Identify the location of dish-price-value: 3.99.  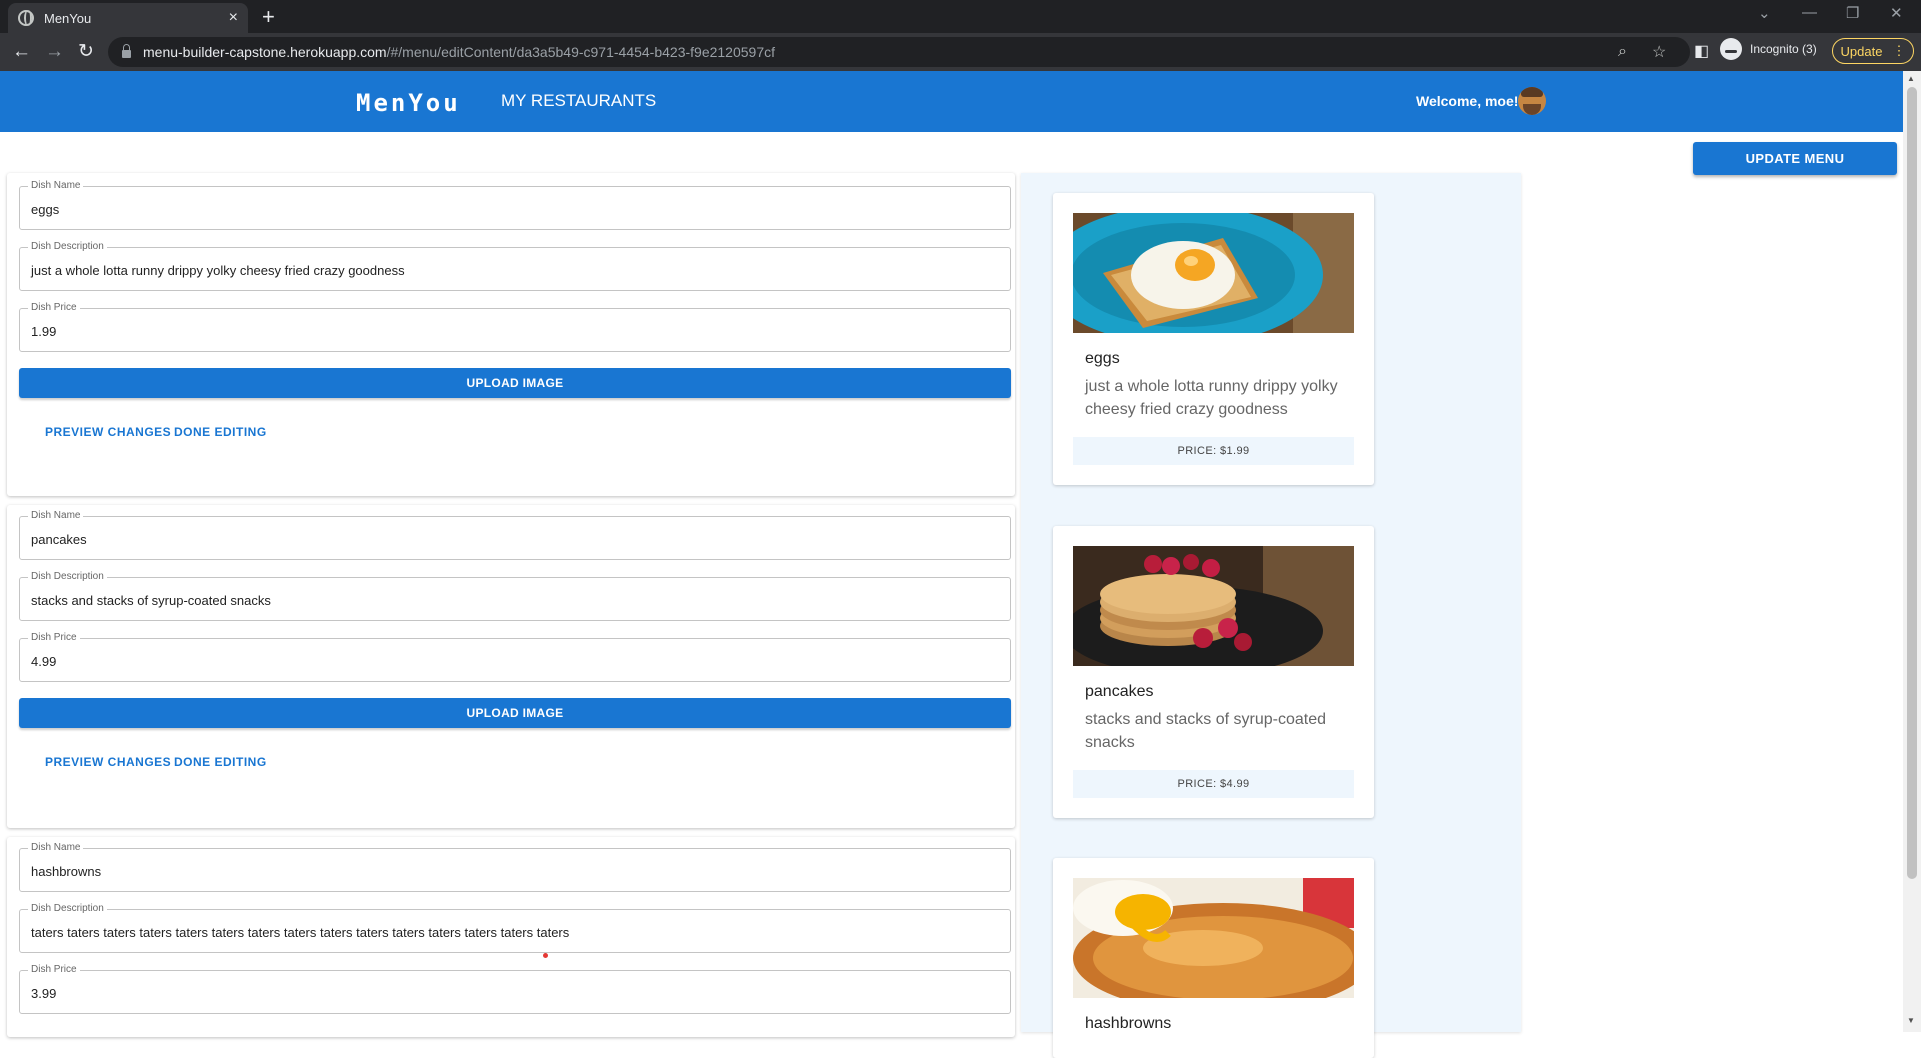
(43, 993).